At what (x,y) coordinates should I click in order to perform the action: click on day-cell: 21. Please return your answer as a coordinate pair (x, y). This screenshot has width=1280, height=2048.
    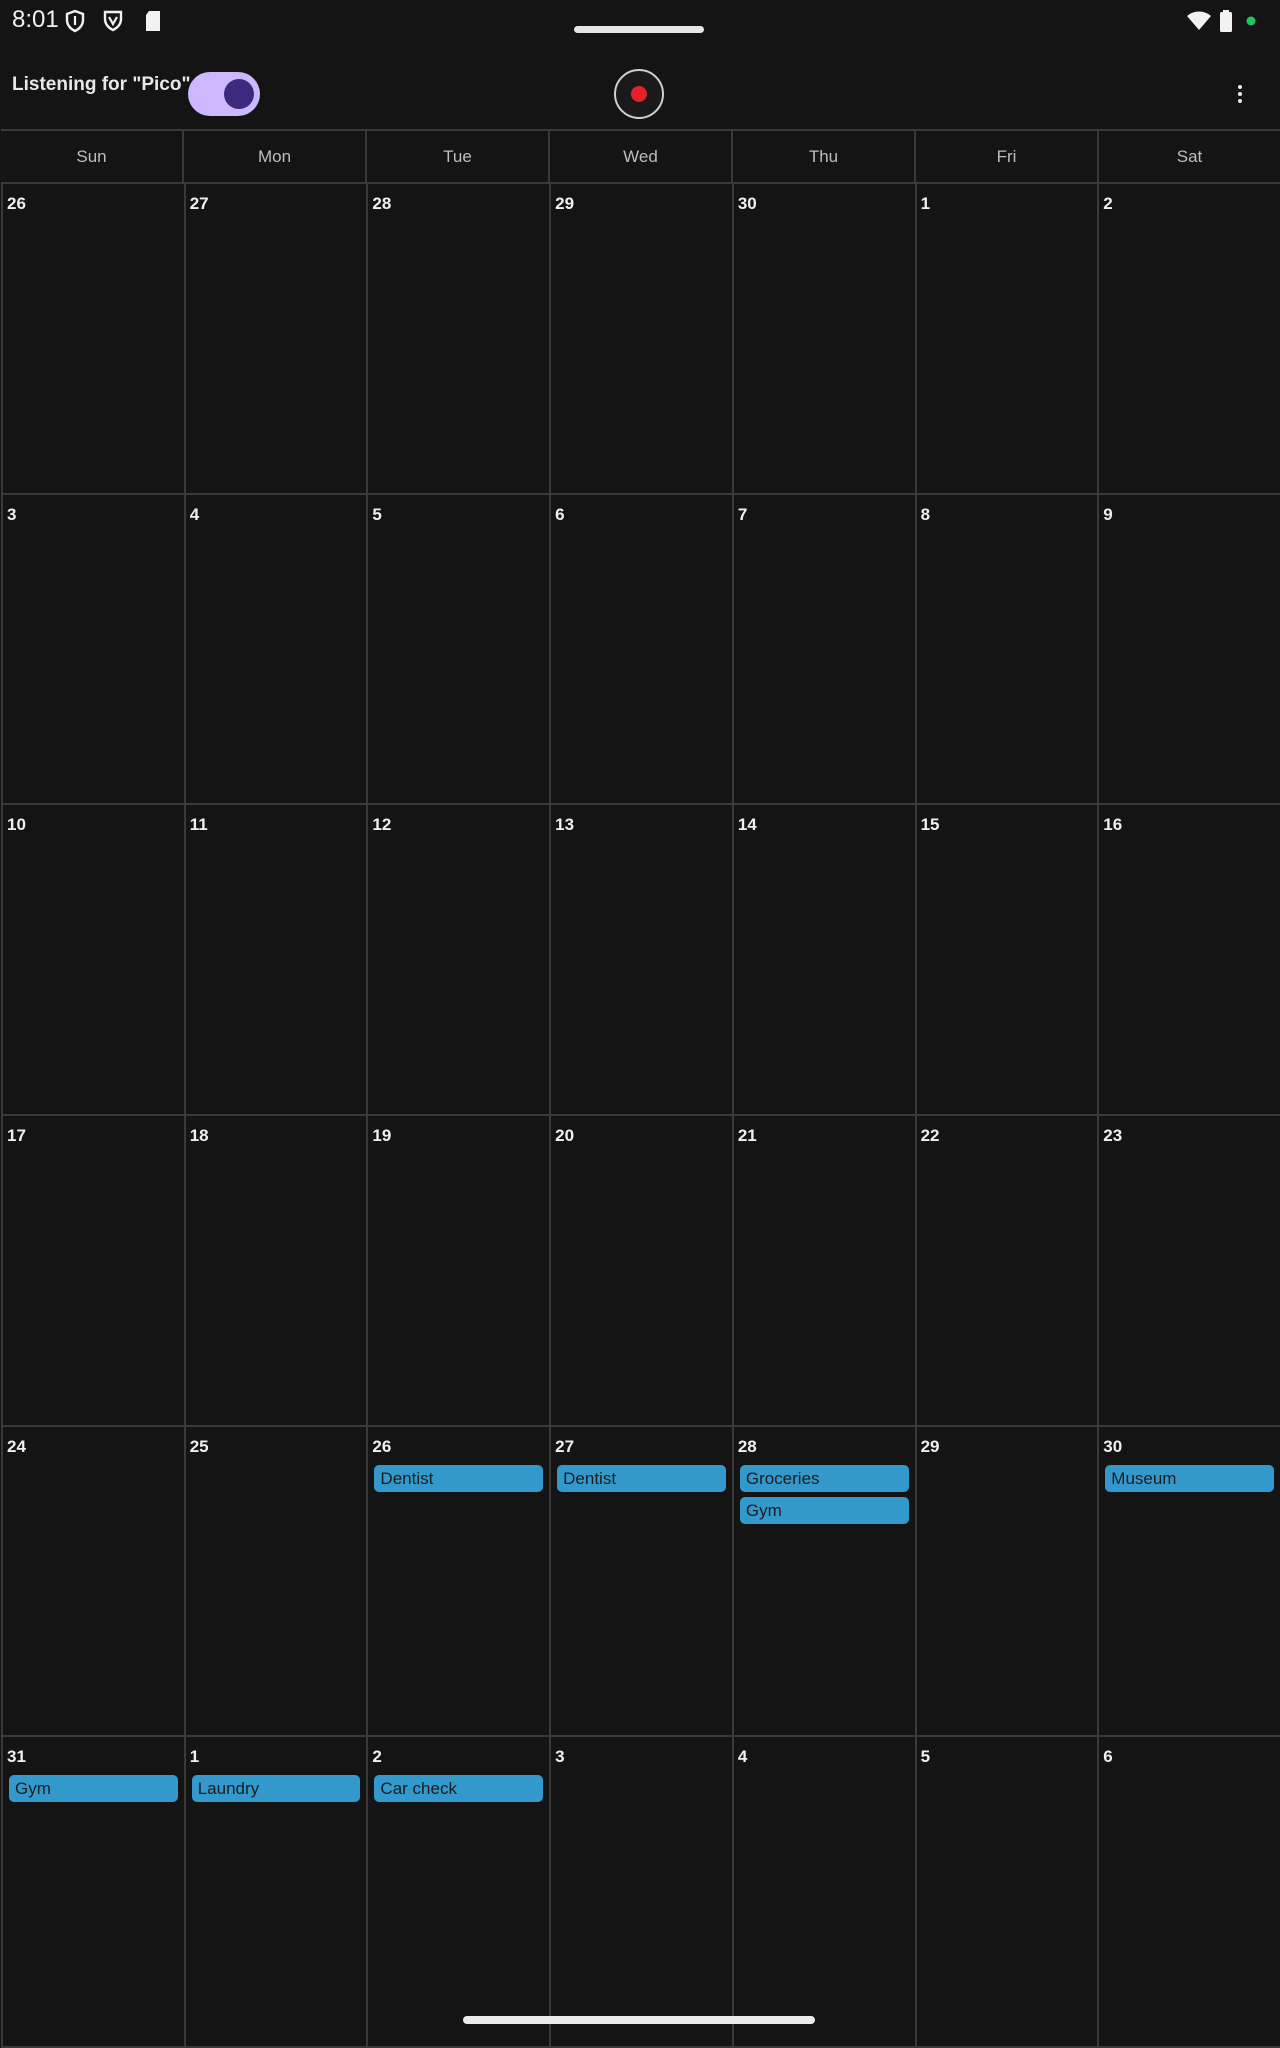
    Looking at the image, I should click on (823, 1271).